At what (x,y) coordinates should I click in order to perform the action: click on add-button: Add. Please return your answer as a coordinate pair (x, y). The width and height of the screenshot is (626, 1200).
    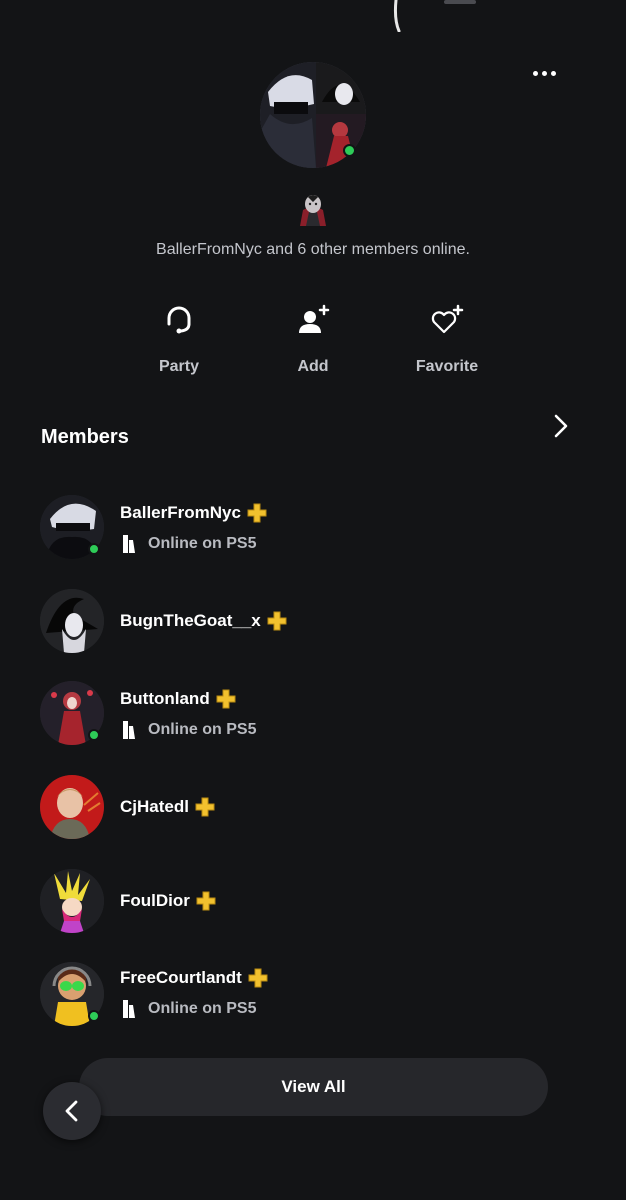
    Looking at the image, I should click on (313, 338).